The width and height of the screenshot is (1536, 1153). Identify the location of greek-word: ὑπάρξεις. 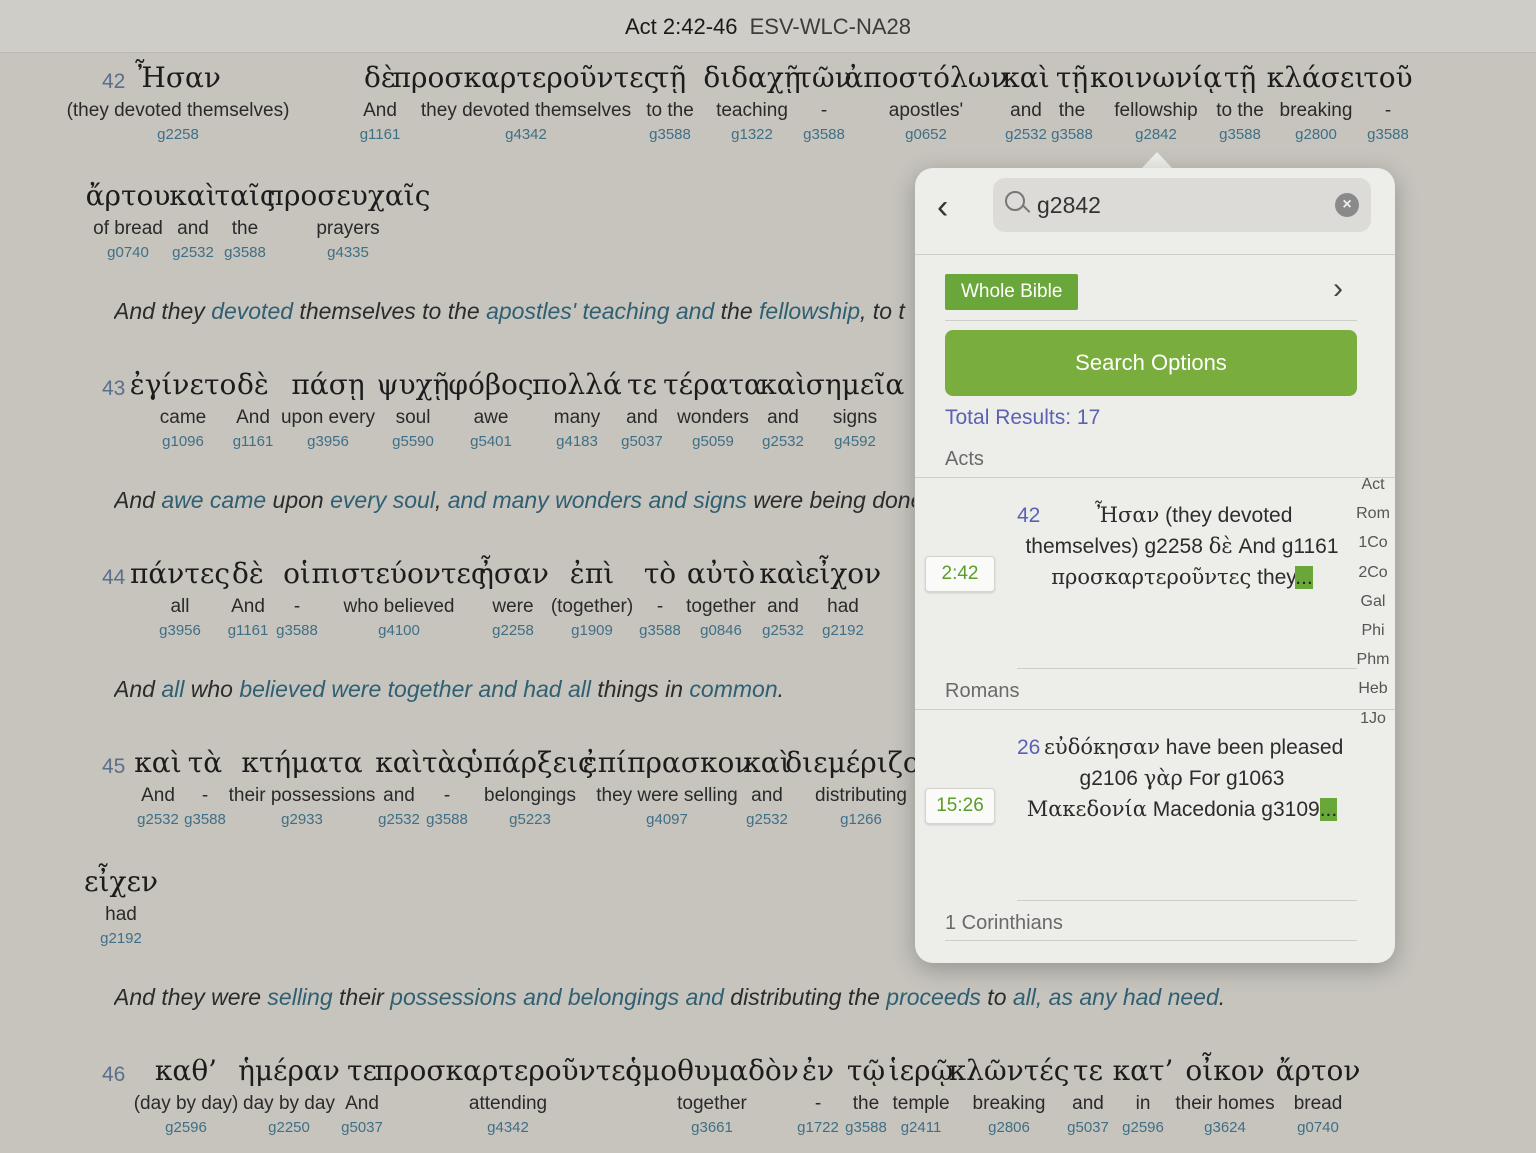
(529, 763).